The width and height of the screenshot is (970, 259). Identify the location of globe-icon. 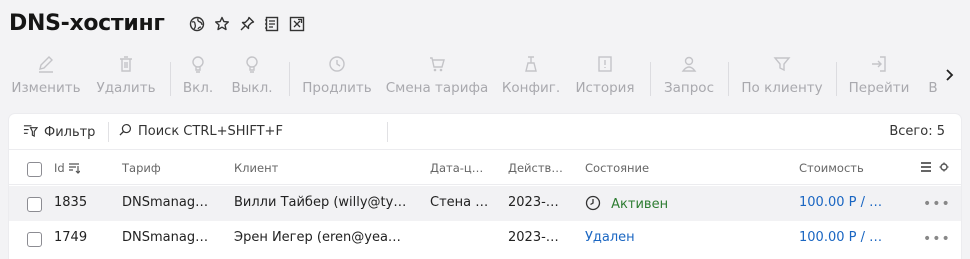
(197, 24).